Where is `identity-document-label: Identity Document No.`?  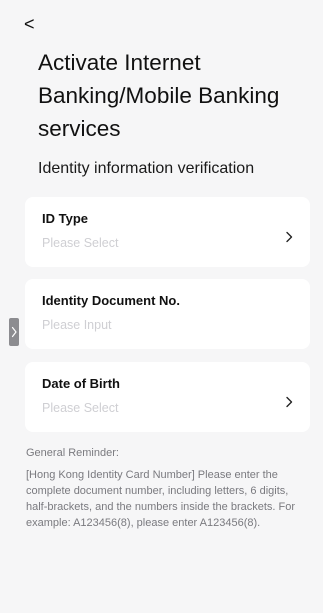
identity-document-label: Identity Document No. is located at coordinates (111, 300).